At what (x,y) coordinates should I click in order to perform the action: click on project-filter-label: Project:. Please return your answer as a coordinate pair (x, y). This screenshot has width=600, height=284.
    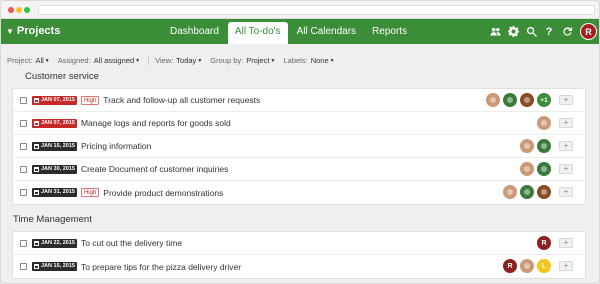
    Looking at the image, I should click on (20, 60).